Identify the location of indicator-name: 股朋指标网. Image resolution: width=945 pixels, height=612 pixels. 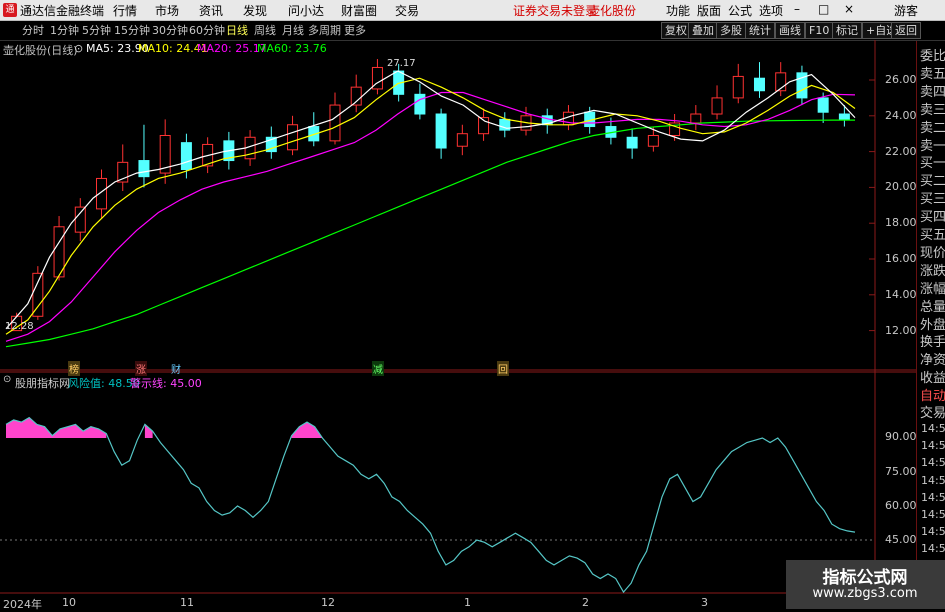
(42, 383).